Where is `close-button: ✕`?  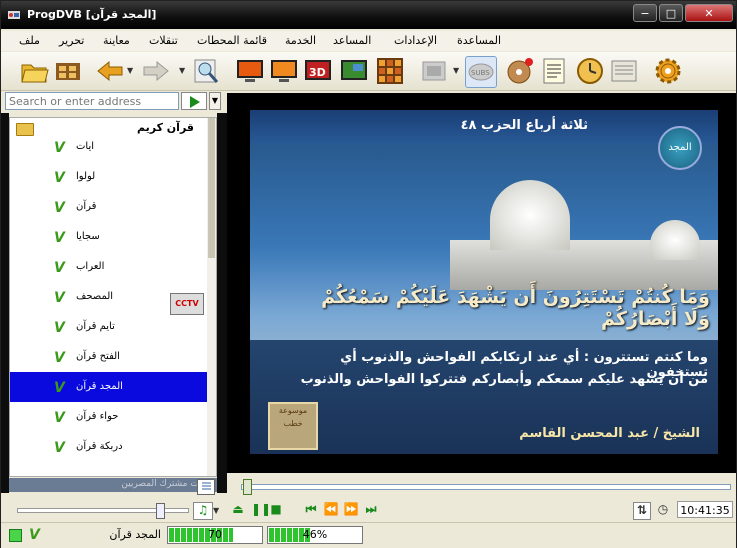 close-button: ✕ is located at coordinates (709, 13).